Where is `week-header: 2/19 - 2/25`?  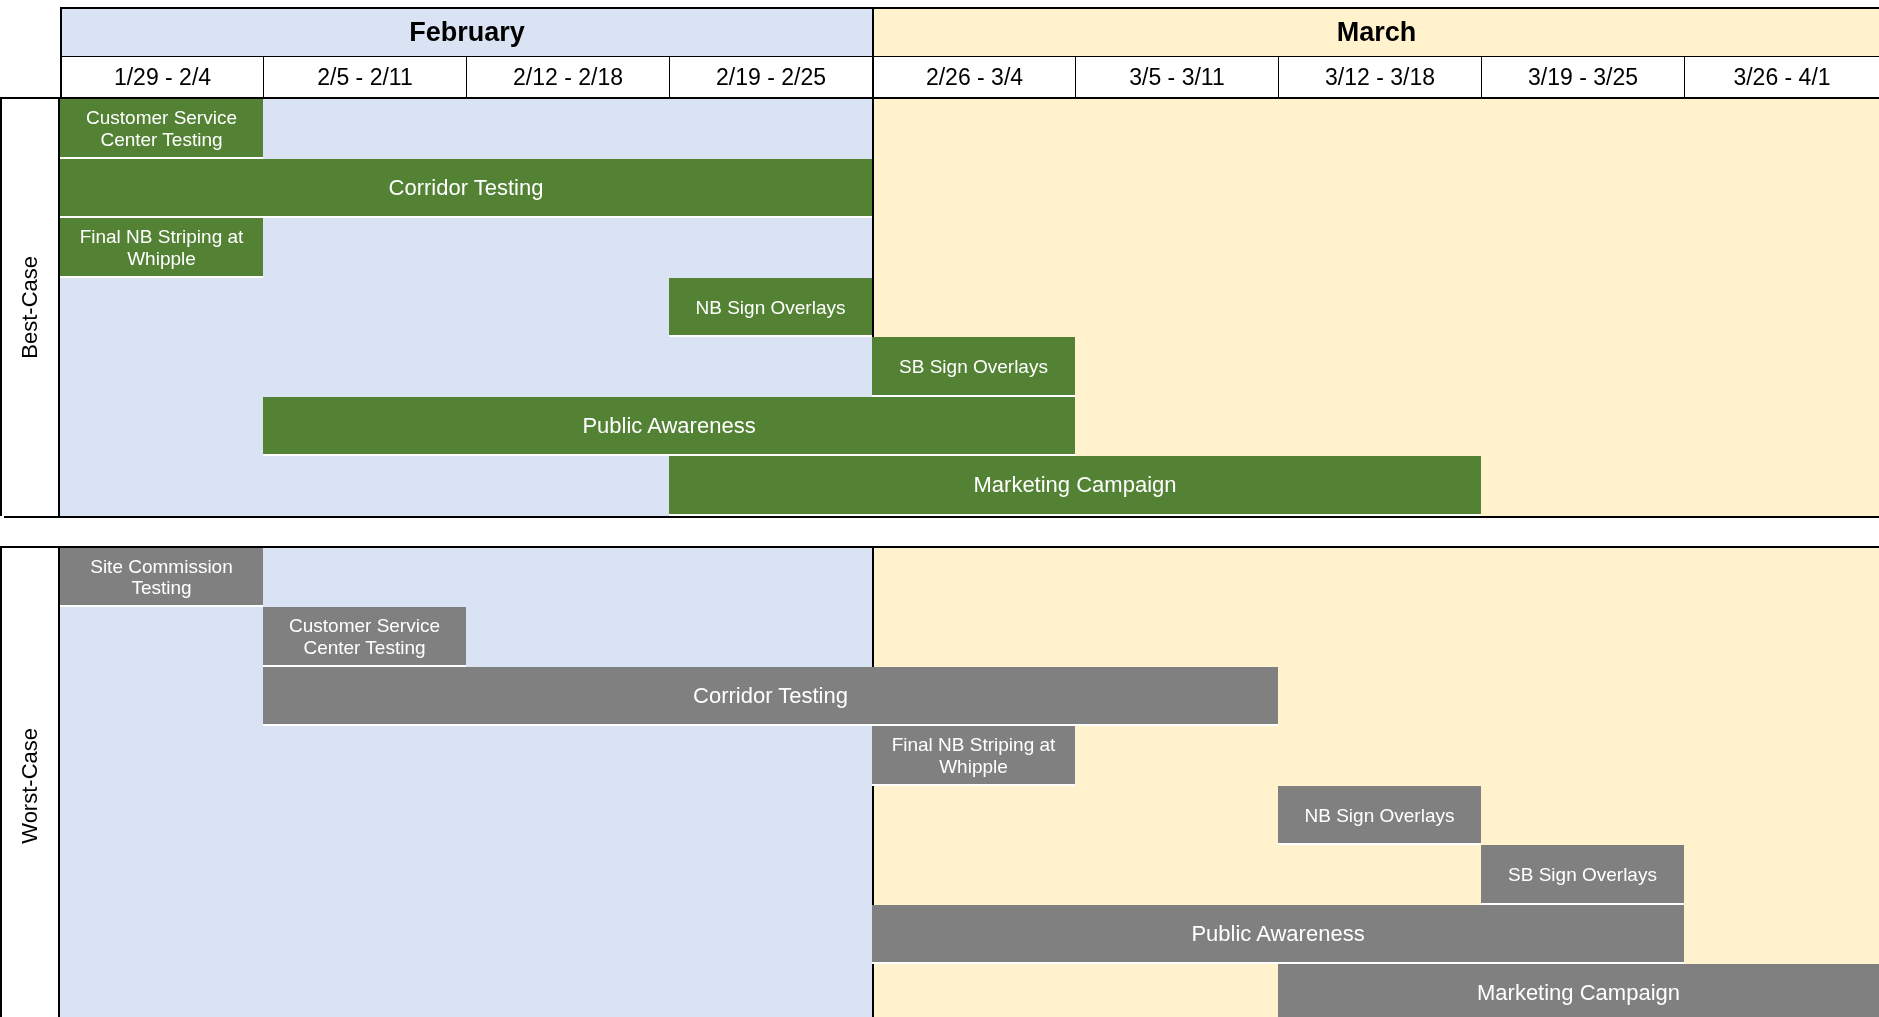 week-header: 2/19 - 2/25 is located at coordinates (770, 76).